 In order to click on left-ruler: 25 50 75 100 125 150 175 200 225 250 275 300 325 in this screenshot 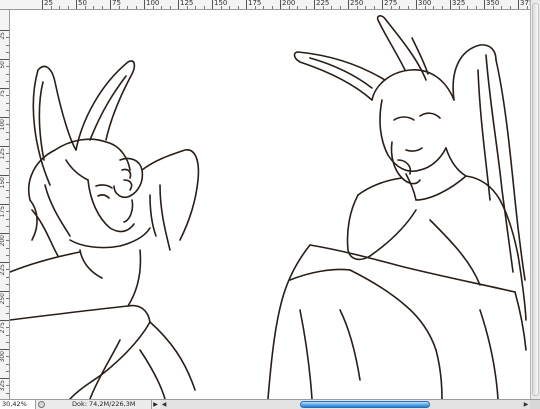, I will do `click(5, 204)`.